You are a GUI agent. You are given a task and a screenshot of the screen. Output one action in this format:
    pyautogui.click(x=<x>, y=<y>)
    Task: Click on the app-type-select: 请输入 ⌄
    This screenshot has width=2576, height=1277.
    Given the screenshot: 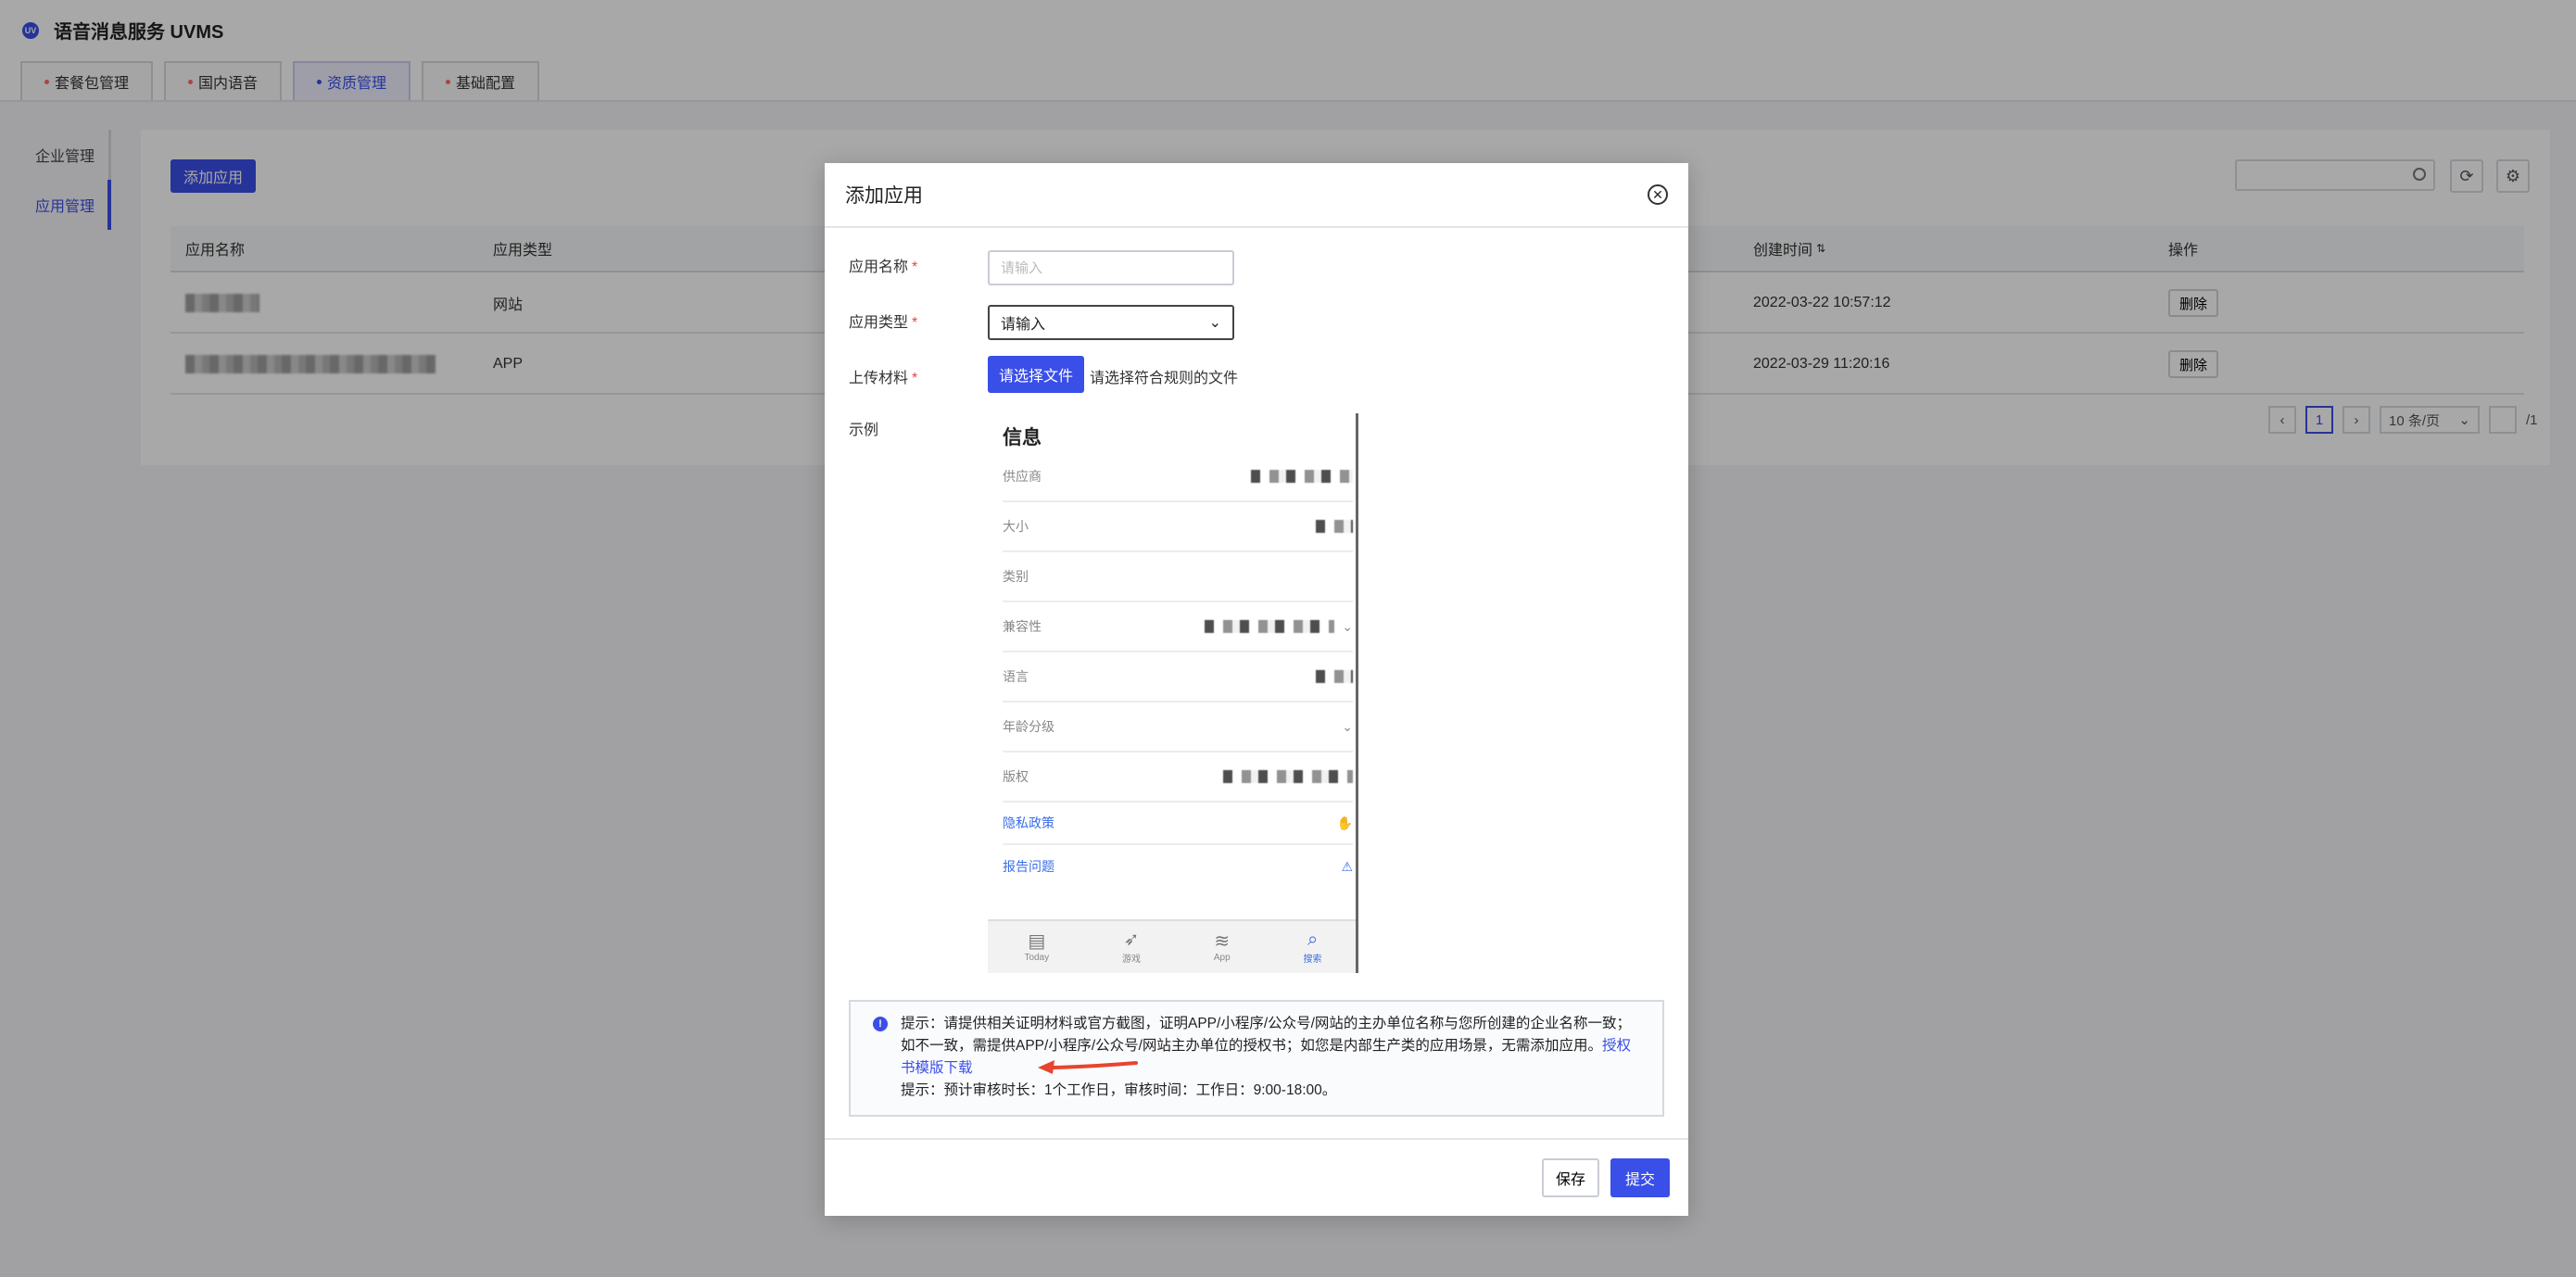 What is the action you would take?
    pyautogui.click(x=1111, y=322)
    